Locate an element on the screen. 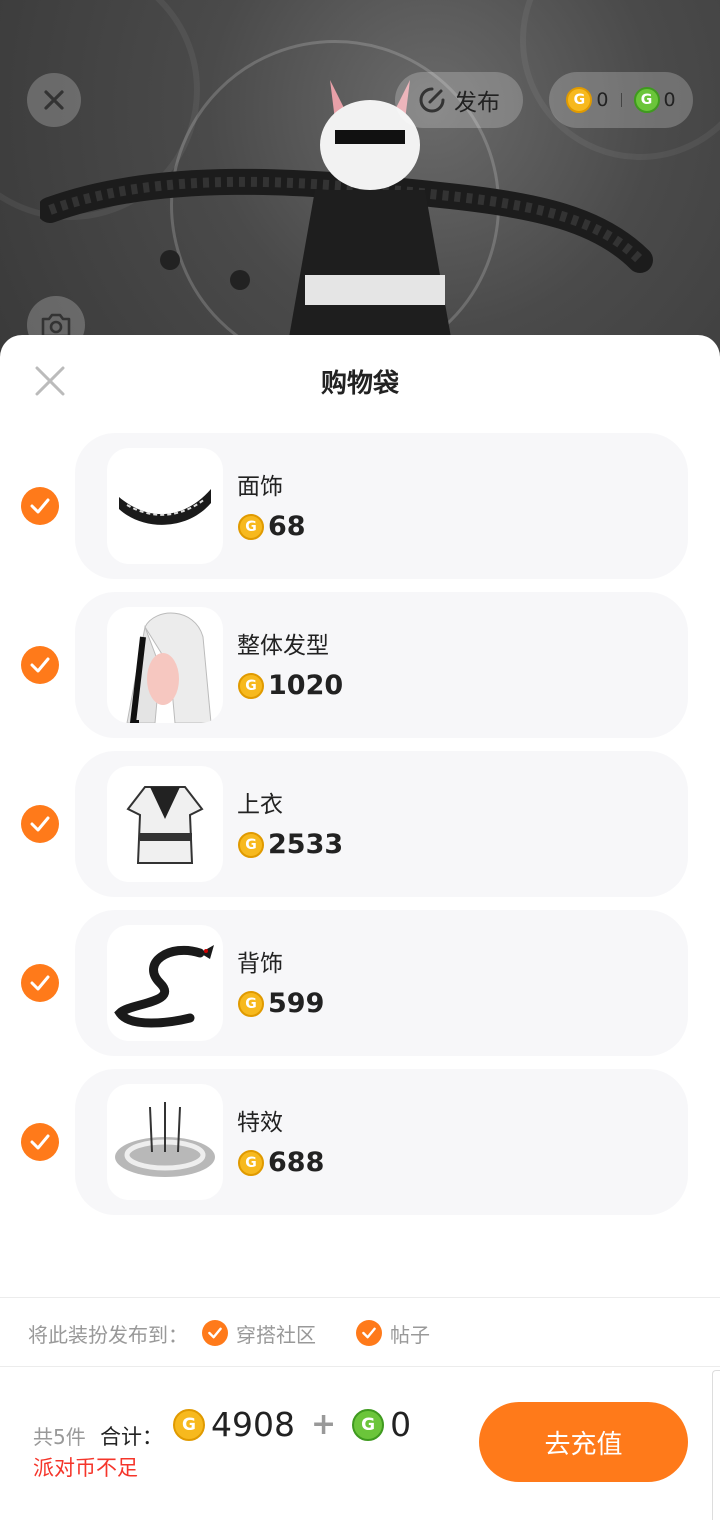 Image resolution: width=720 pixels, height=1520 pixels. top-clothing-image is located at coordinates (165, 825).